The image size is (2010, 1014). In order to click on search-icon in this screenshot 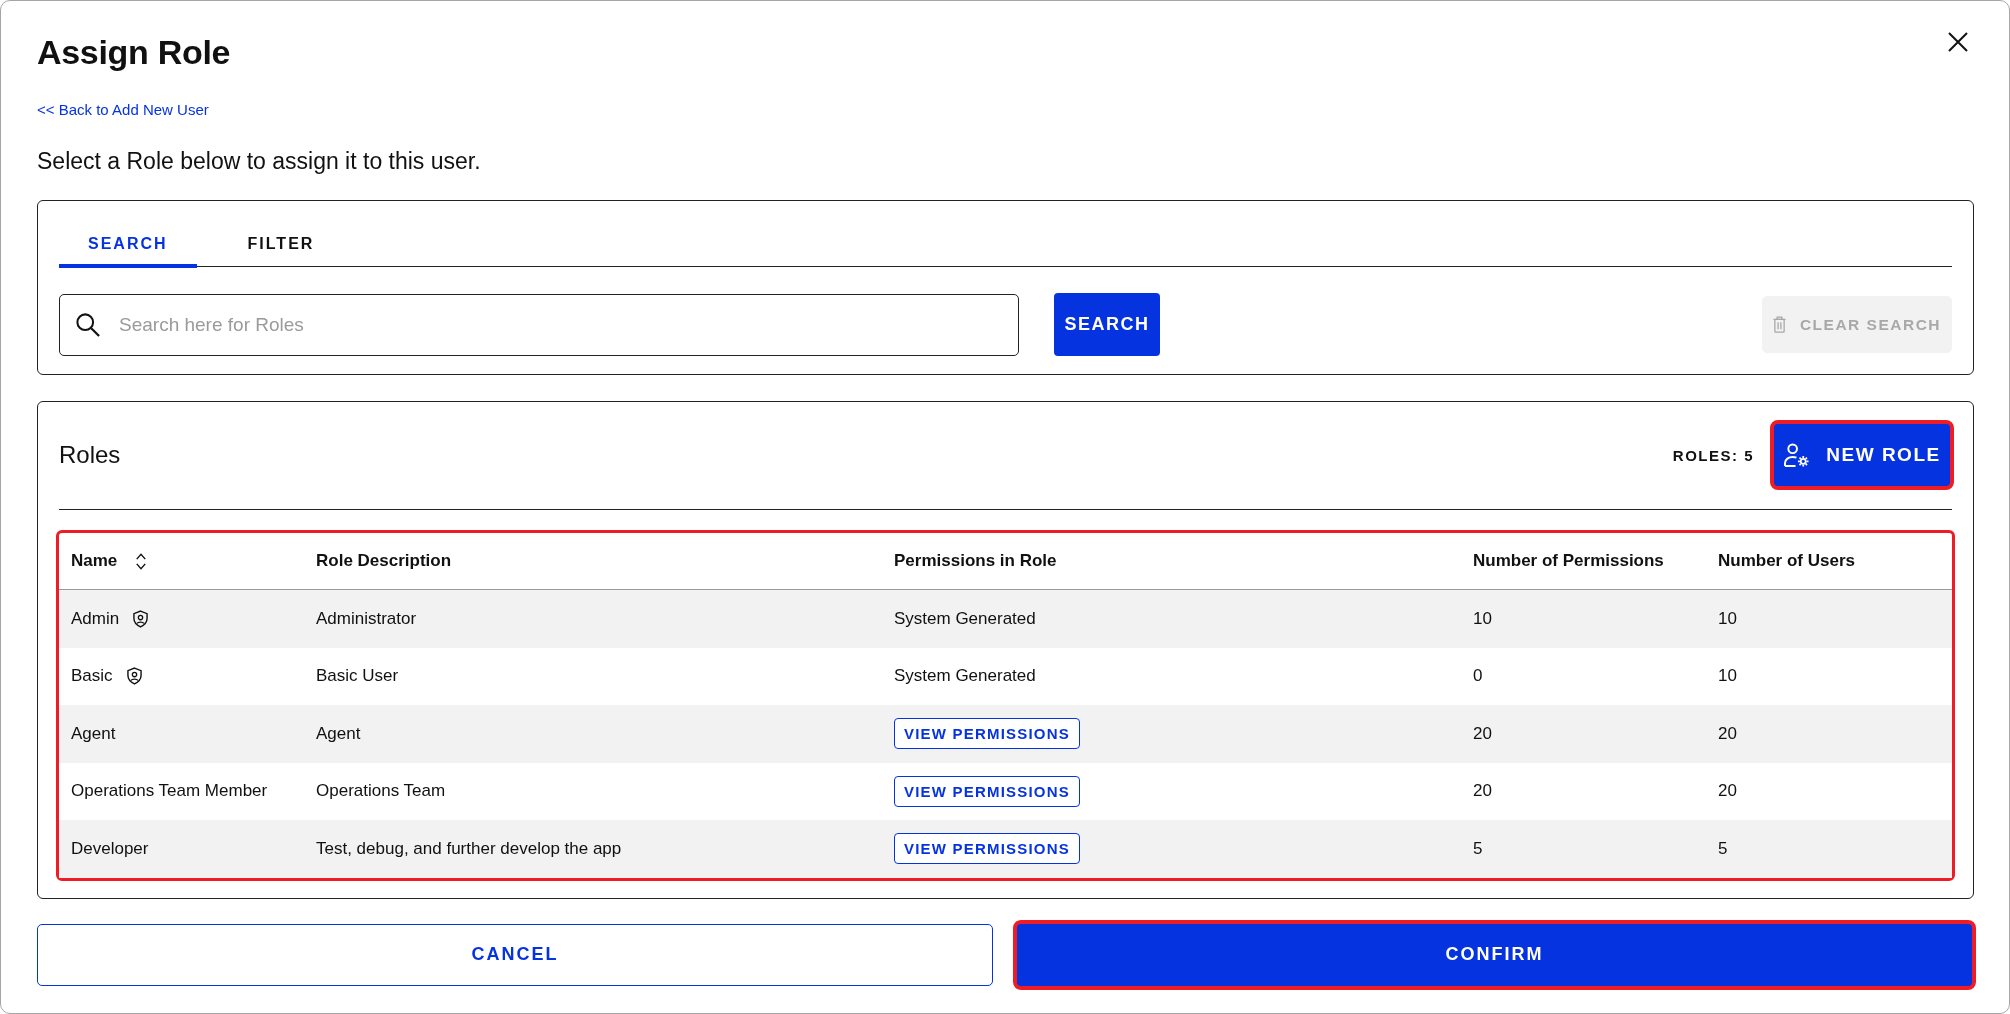, I will do `click(88, 324)`.